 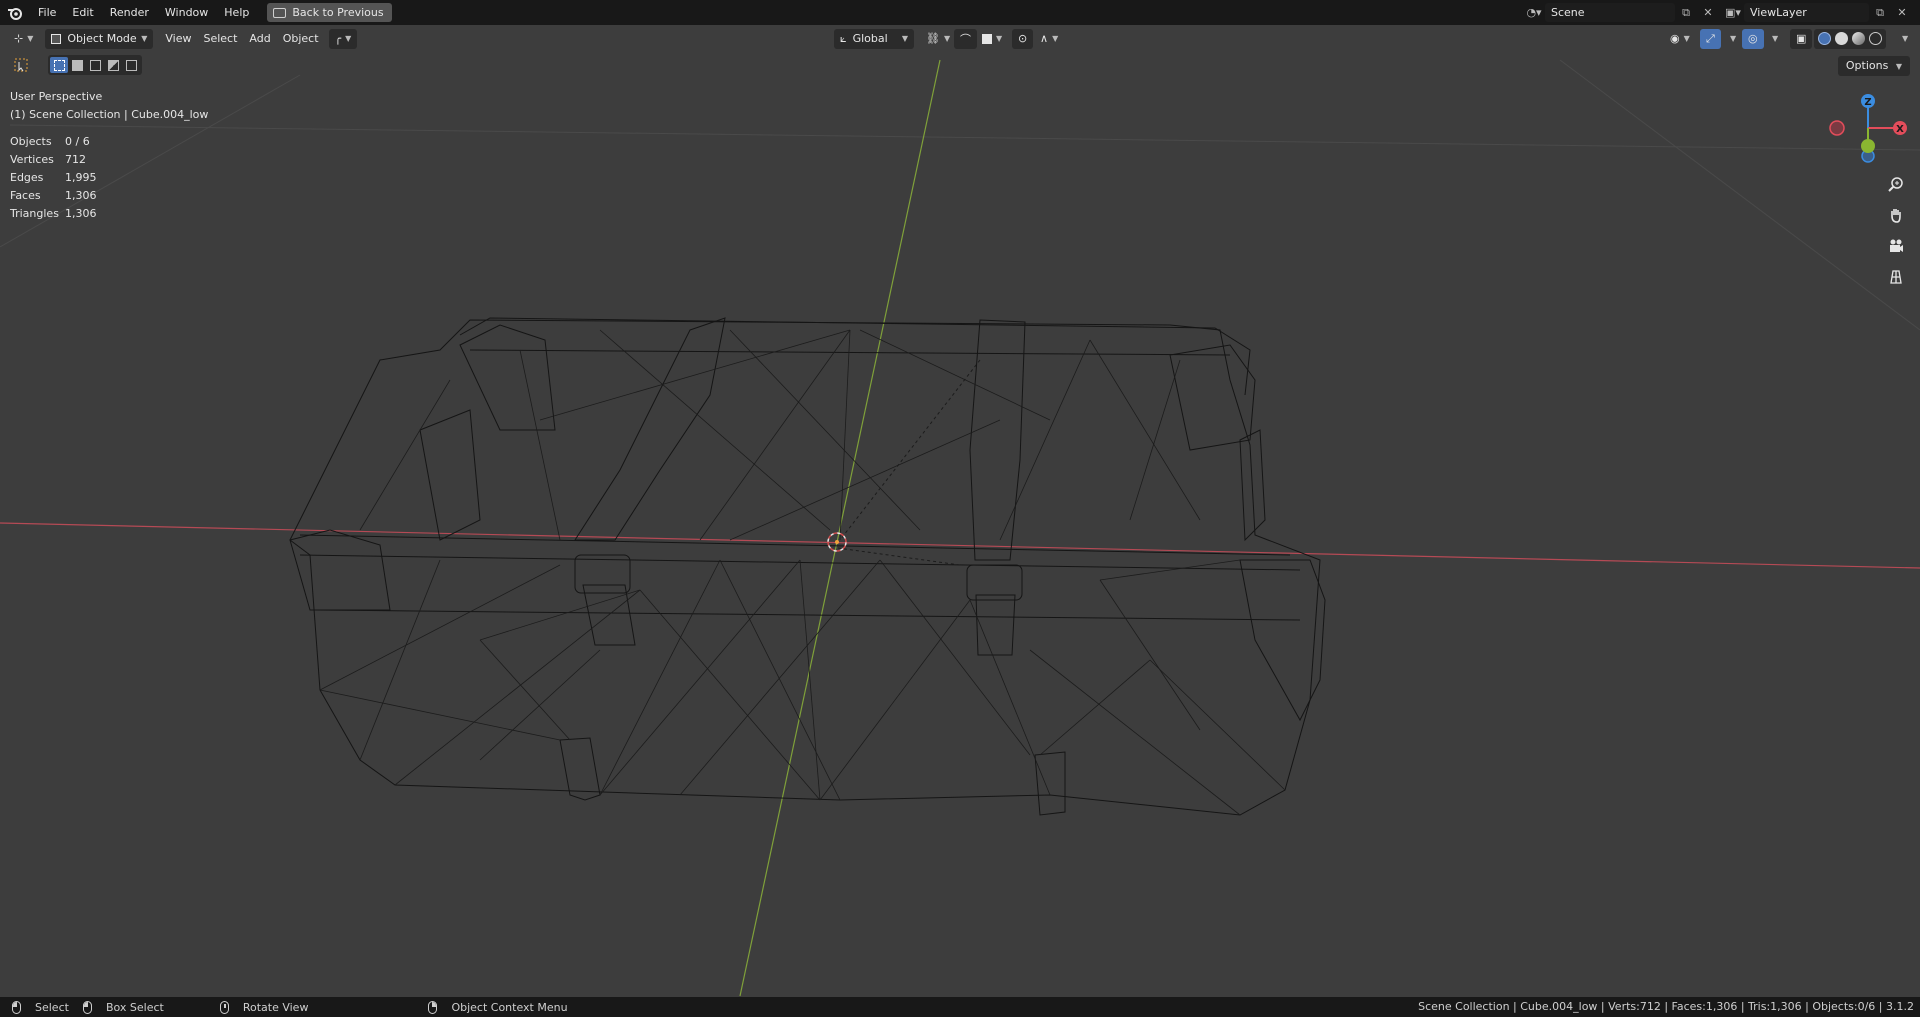 I want to click on status-box-select-hint: Box Select, so click(x=123, y=1007).